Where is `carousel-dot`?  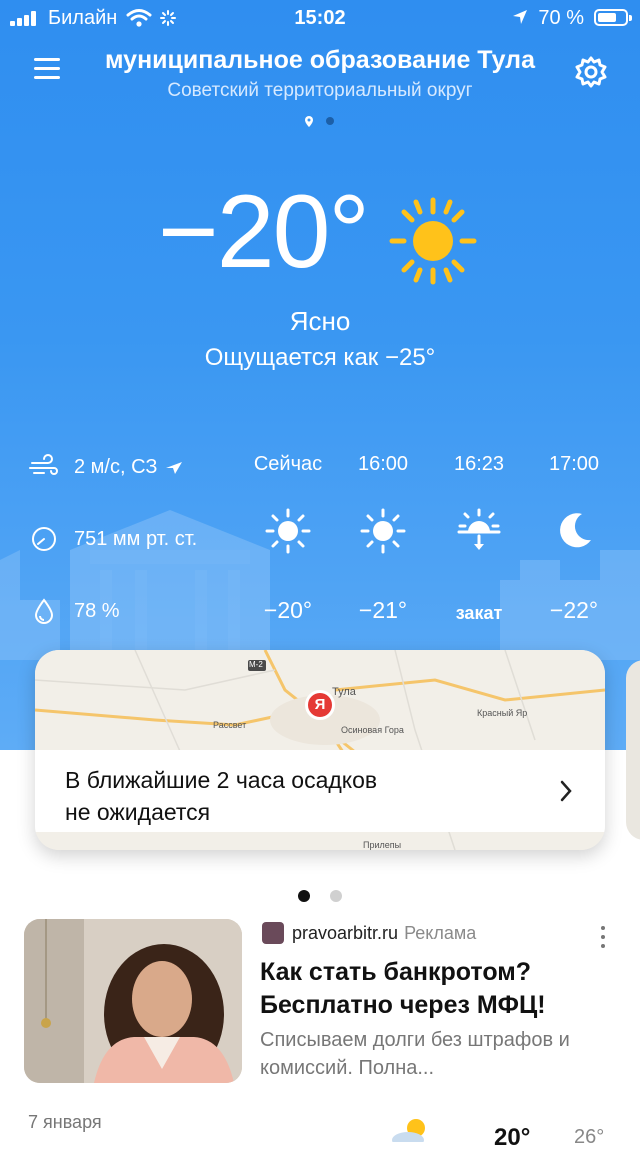
carousel-dot is located at coordinates (336, 896).